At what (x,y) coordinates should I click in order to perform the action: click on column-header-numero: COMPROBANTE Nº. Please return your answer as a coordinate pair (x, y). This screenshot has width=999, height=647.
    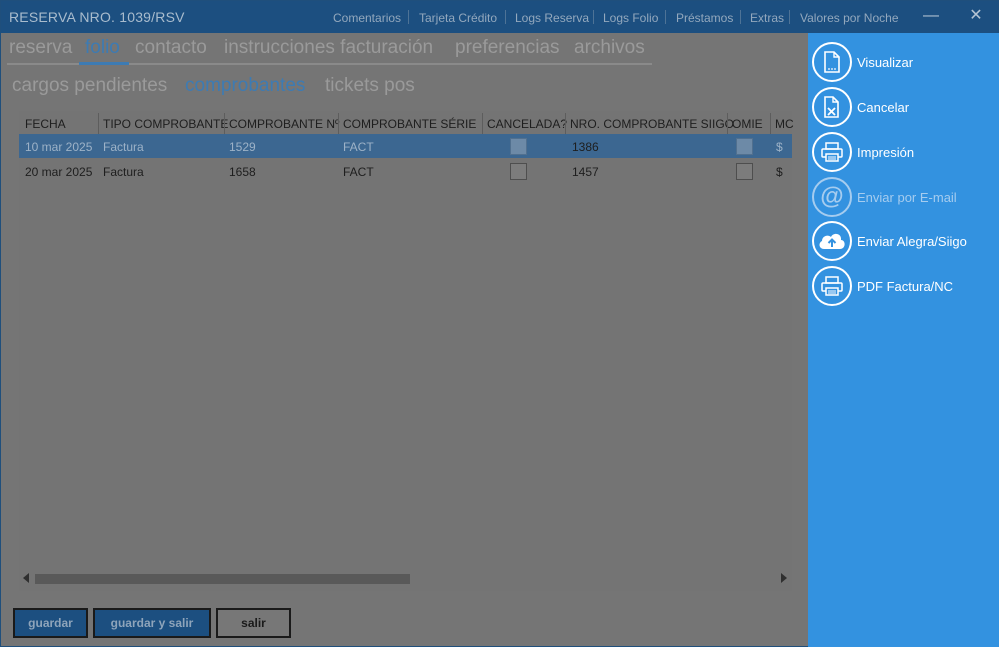
    Looking at the image, I should click on (284, 124).